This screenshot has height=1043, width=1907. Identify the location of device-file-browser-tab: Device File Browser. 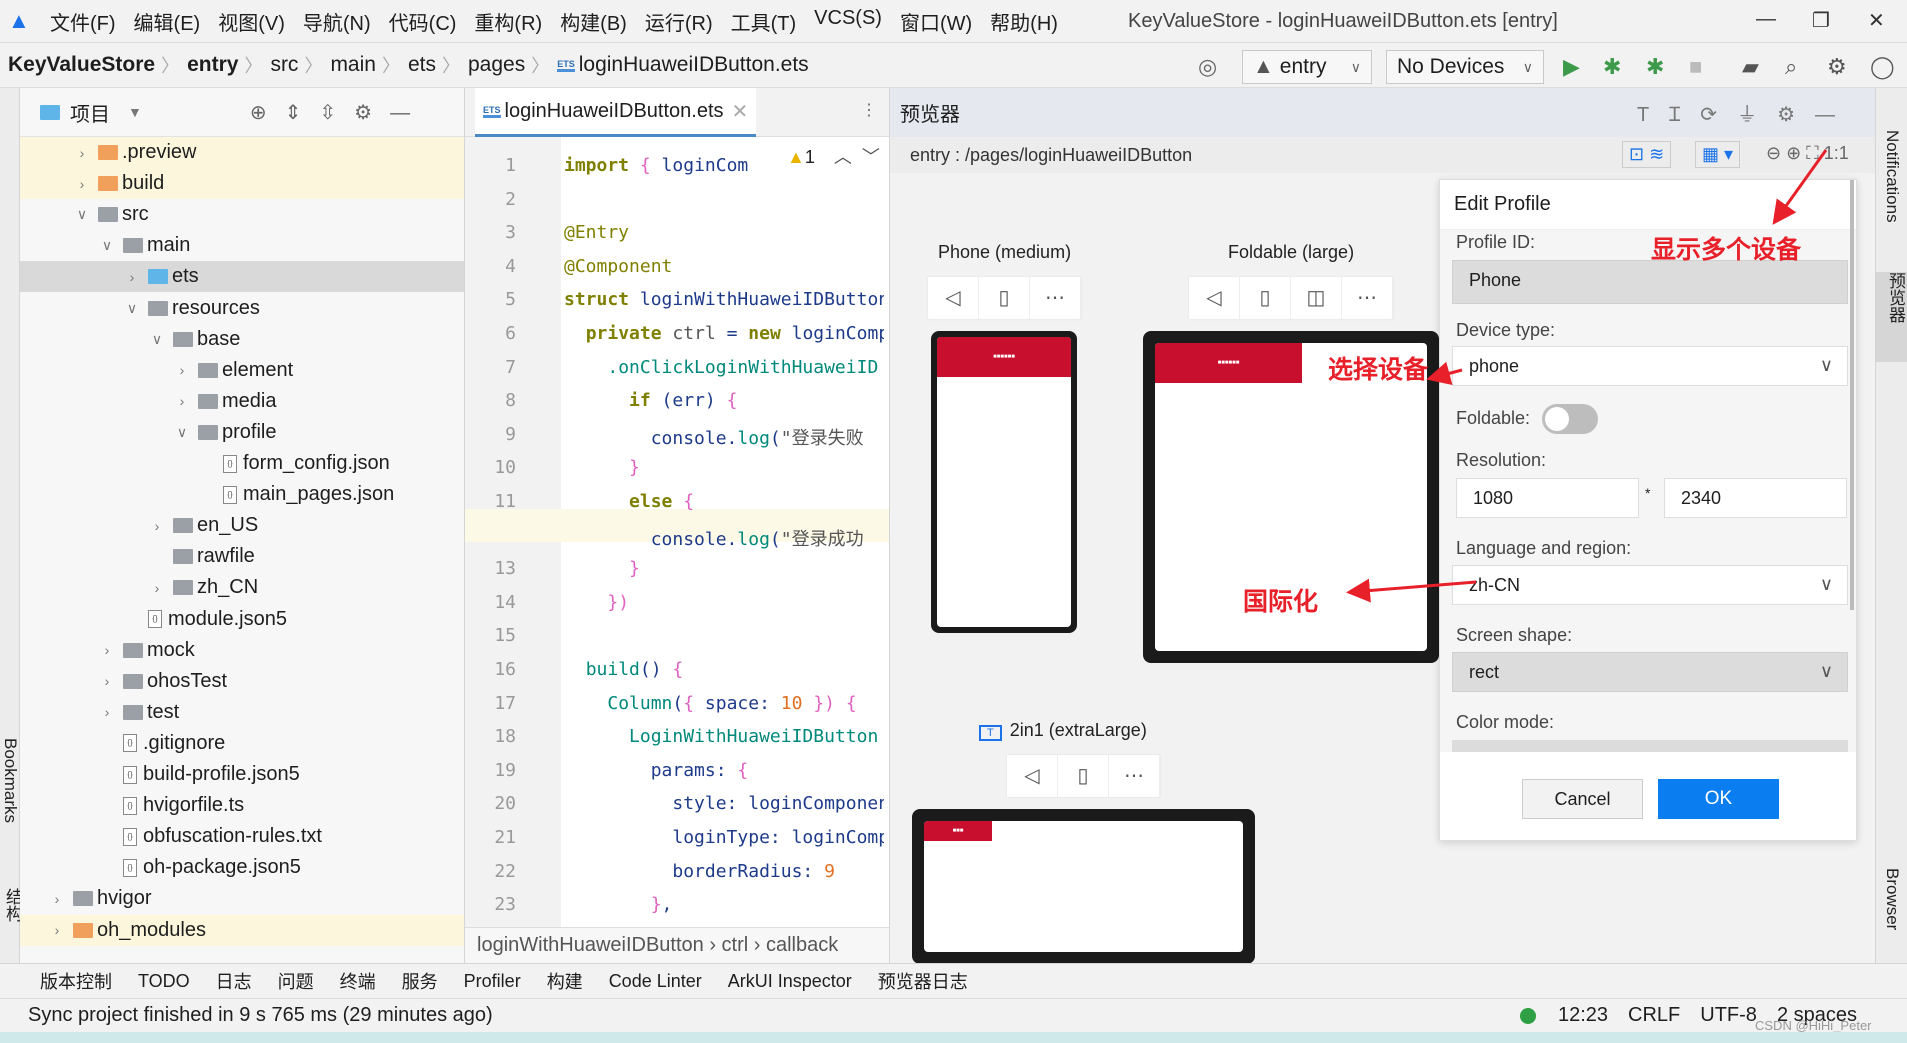
(1894, 915).